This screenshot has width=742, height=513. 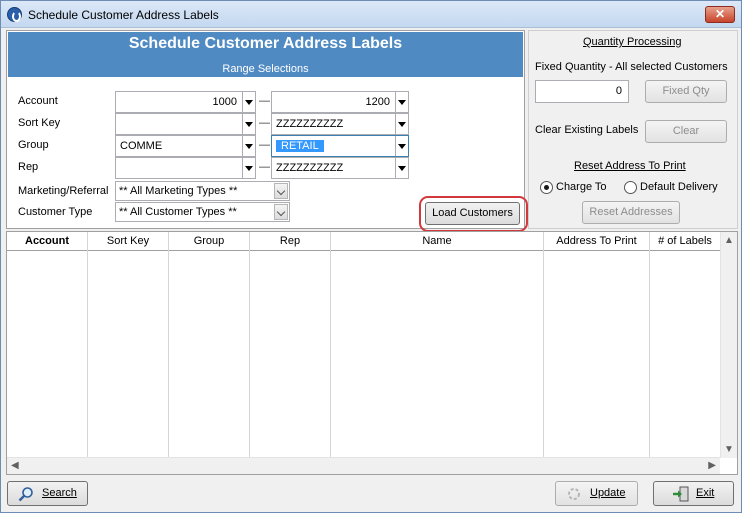 I want to click on load-customers-button: Load Customers, so click(x=472, y=213).